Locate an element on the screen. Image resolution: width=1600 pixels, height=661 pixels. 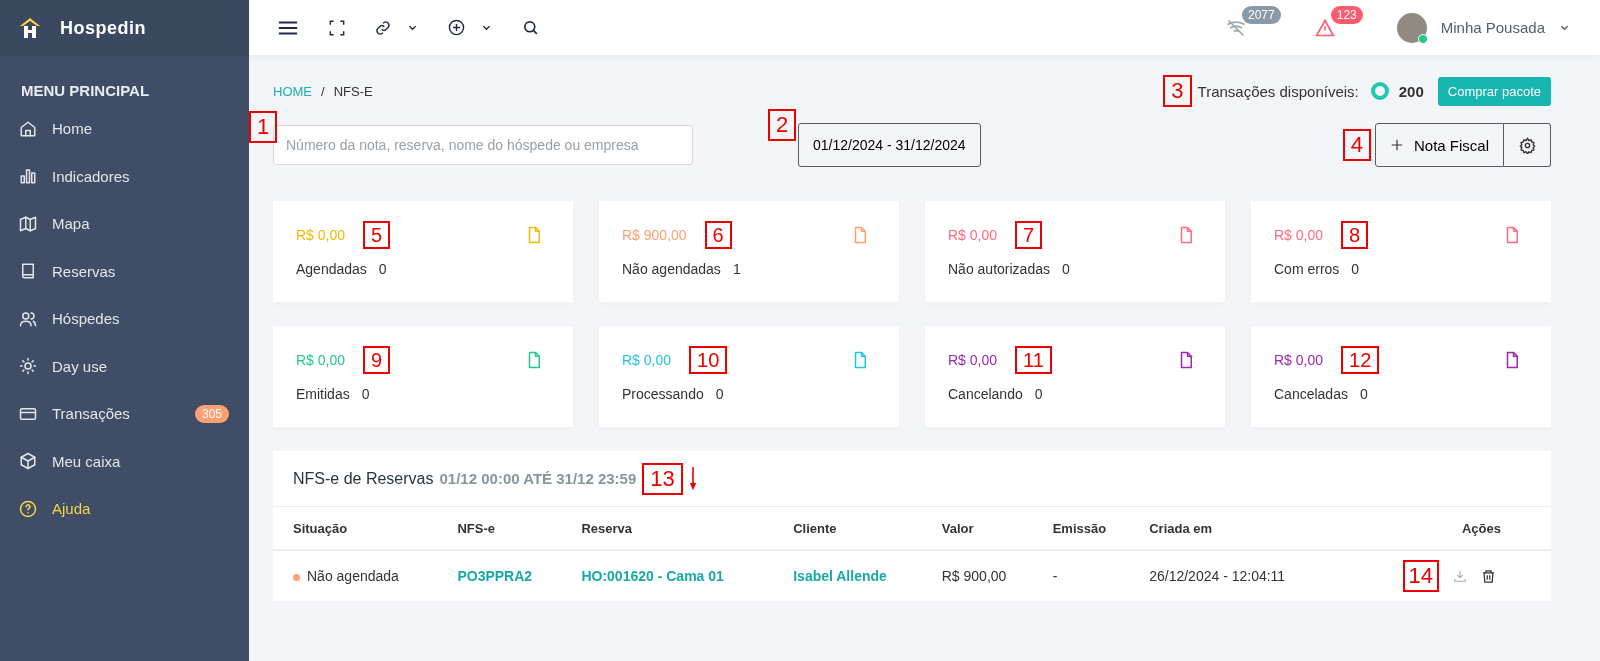
book-icon is located at coordinates (28, 271).